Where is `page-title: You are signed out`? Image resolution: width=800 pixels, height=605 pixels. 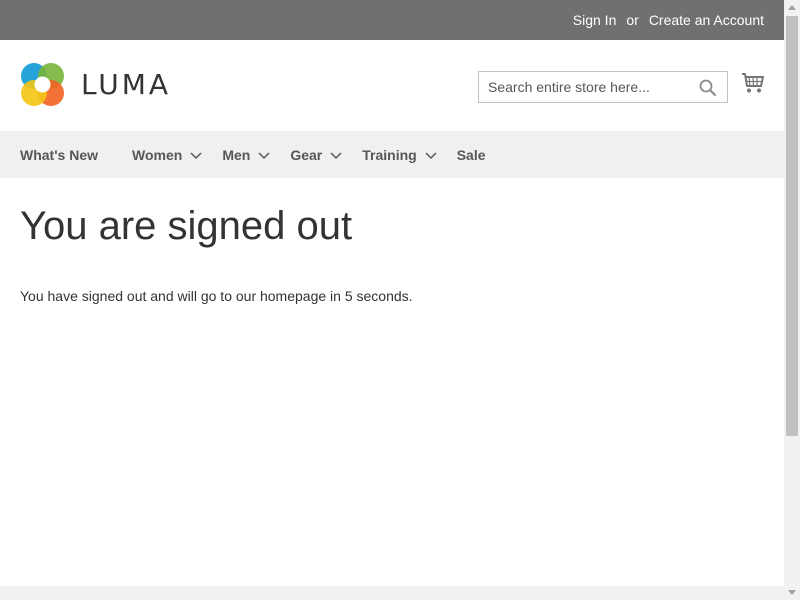
page-title: You are signed out is located at coordinates (186, 226).